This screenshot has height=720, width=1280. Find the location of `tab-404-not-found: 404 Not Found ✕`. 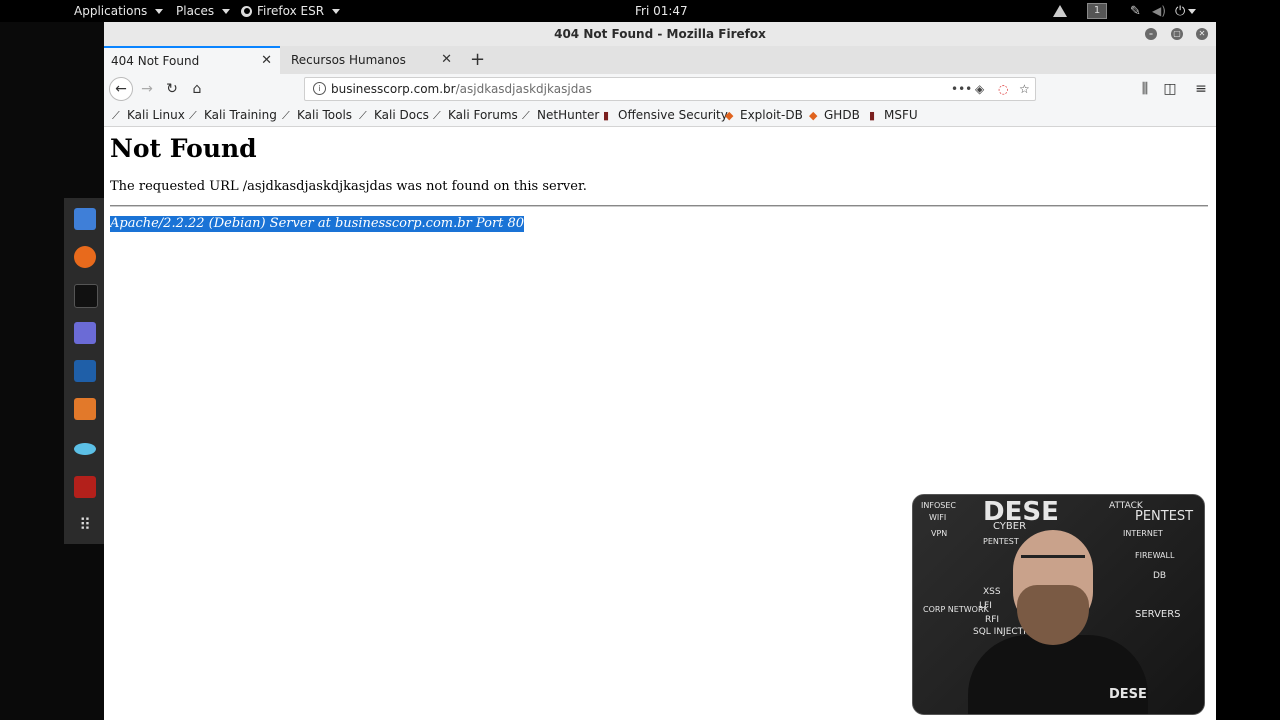

tab-404-not-found: 404 Not Found ✕ is located at coordinates (192, 60).